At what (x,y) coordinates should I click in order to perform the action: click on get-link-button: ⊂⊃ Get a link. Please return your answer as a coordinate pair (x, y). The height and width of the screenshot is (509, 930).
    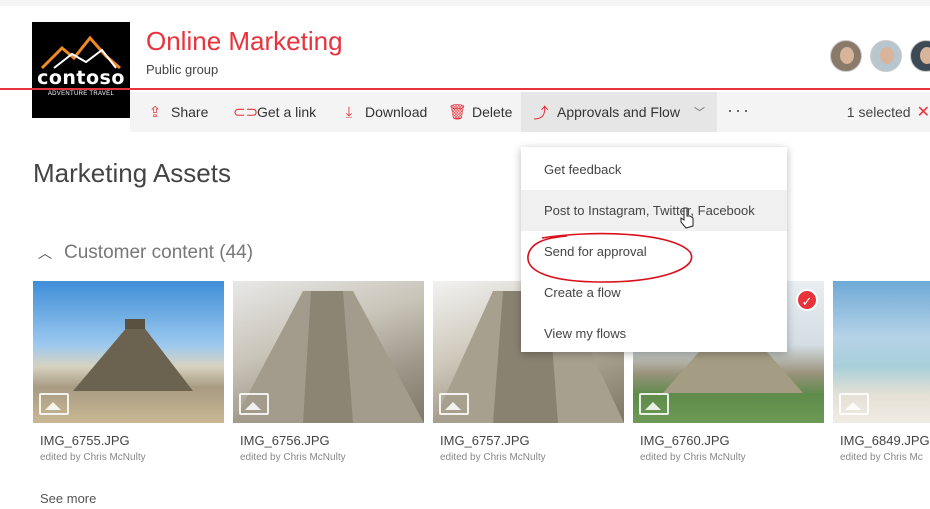
    Looking at the image, I should click on (274, 112).